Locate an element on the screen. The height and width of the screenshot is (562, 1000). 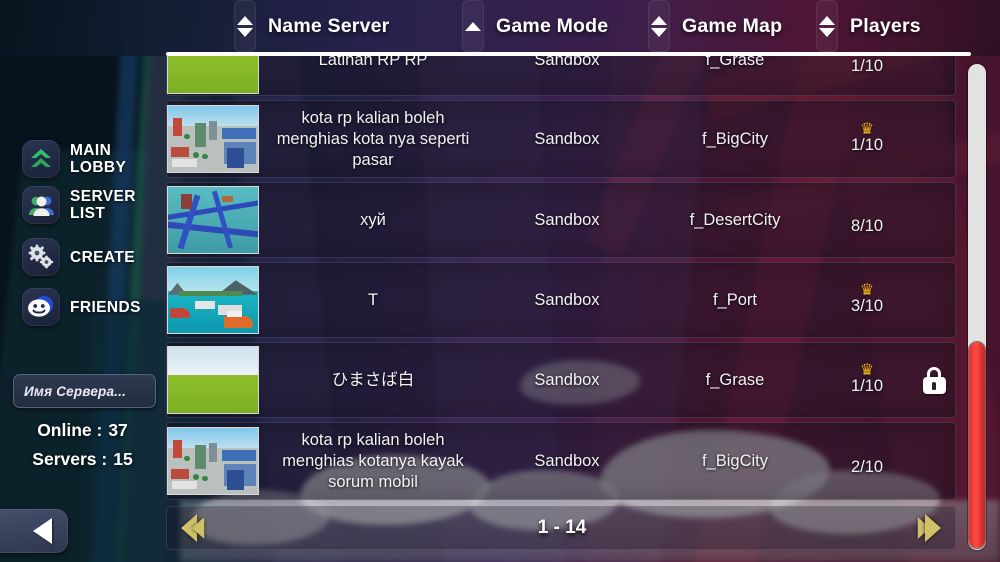
server-lock-cell is located at coordinates (933, 380).